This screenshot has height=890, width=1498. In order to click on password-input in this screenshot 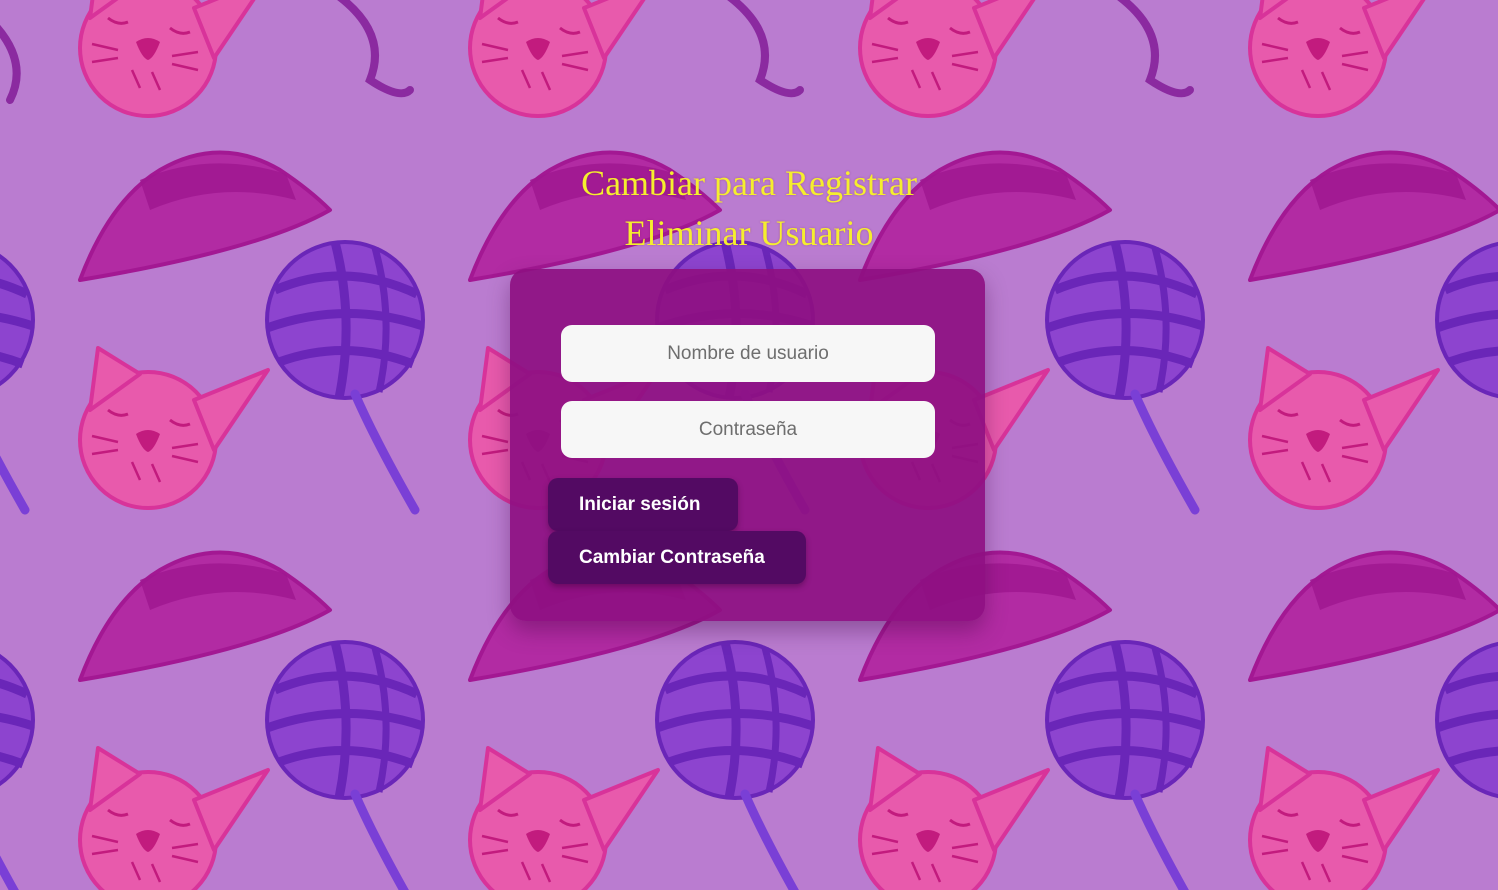, I will do `click(748, 429)`.